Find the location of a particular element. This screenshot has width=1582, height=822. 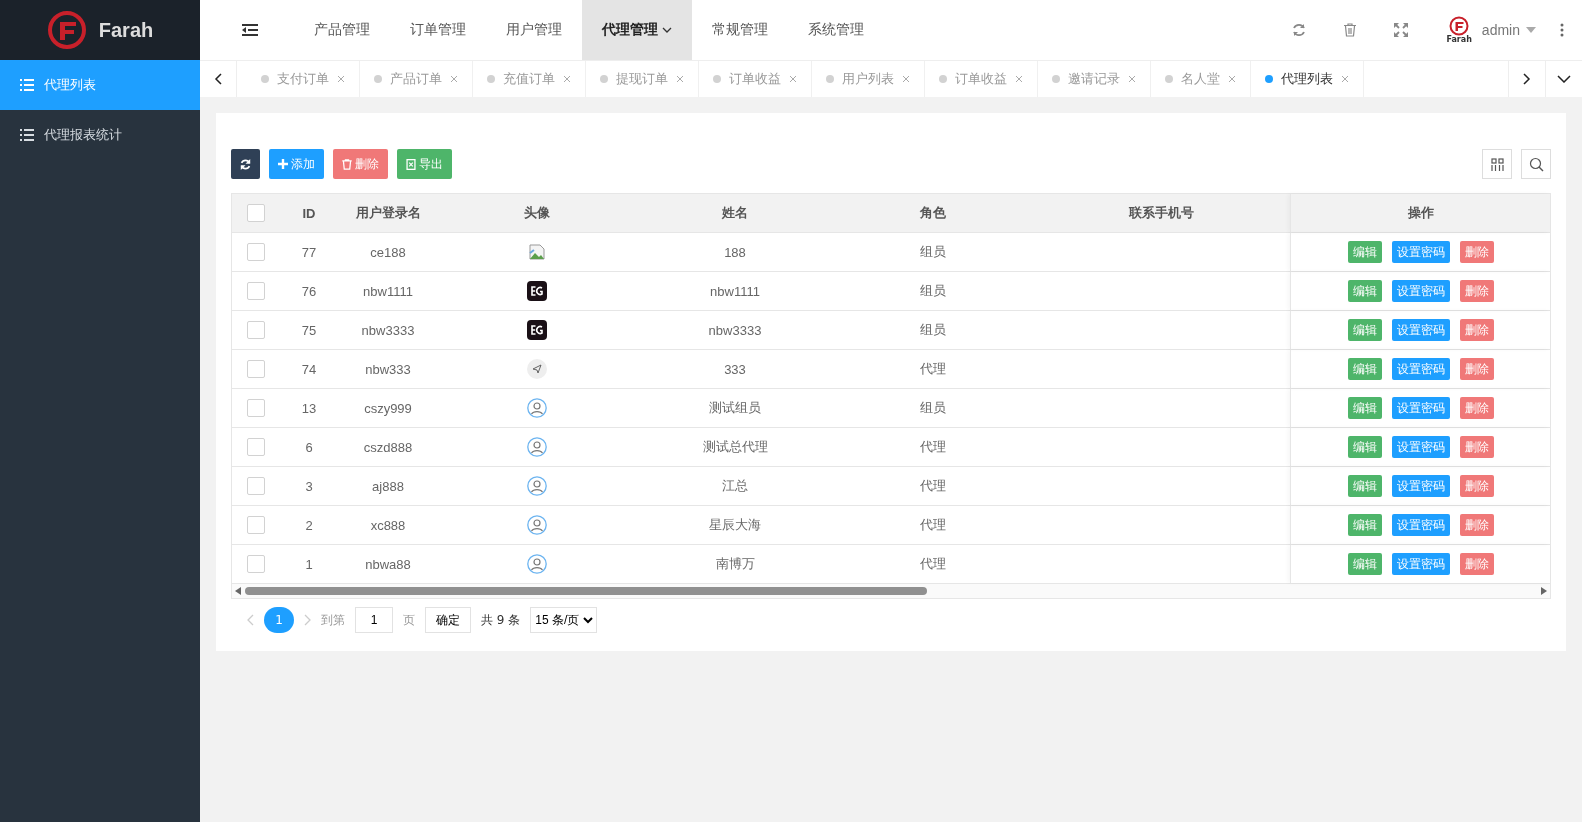

page-number: 1 is located at coordinates (279, 620).